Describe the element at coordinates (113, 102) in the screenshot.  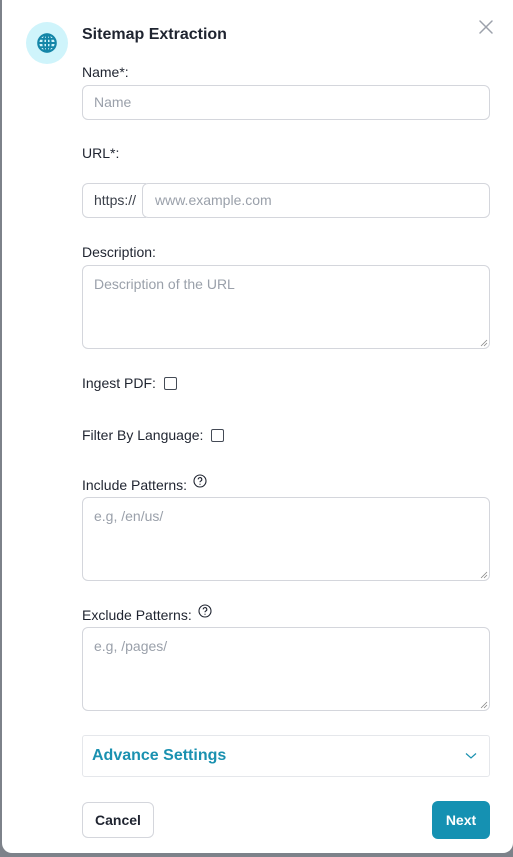
I see `name-placeholder: Name` at that location.